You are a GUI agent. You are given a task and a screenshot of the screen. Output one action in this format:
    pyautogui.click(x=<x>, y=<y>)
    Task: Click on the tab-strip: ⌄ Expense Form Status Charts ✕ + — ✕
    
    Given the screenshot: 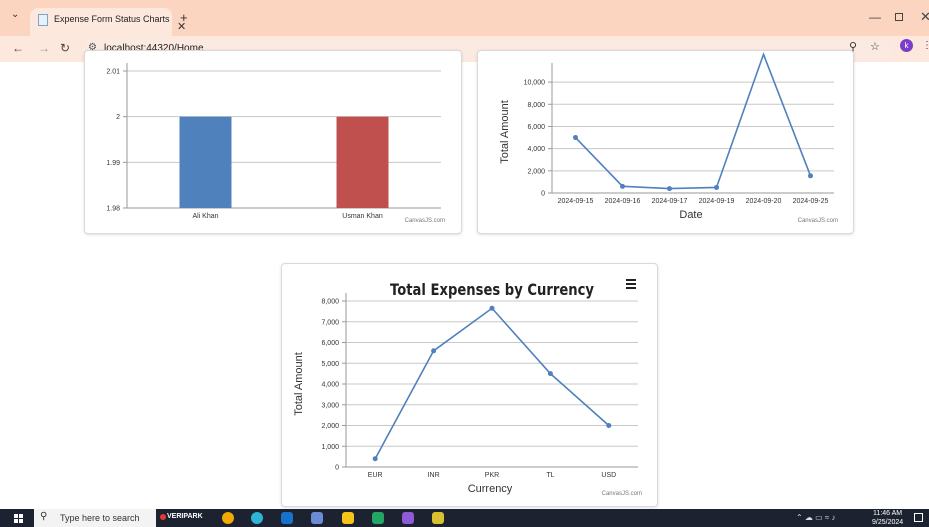 What is the action you would take?
    pyautogui.click(x=464, y=18)
    